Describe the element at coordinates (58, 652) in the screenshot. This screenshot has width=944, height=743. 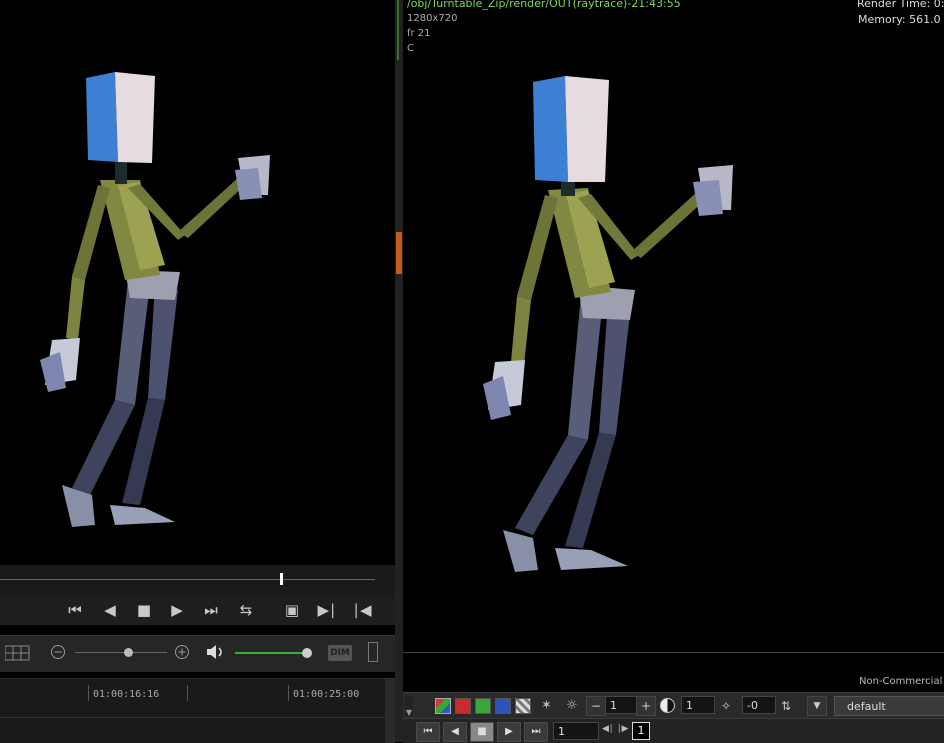
I see `zoom-out-icon` at that location.